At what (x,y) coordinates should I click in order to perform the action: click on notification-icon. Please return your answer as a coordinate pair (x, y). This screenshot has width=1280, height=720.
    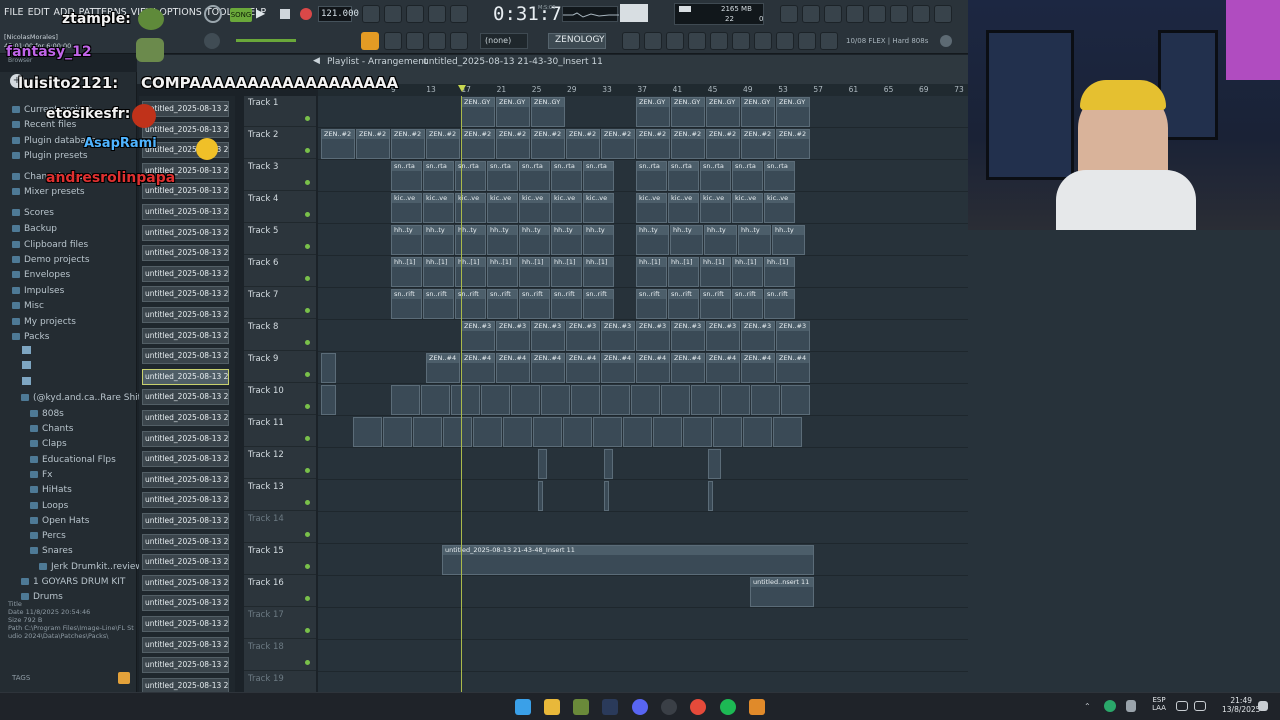
    Looking at the image, I should click on (1263, 706).